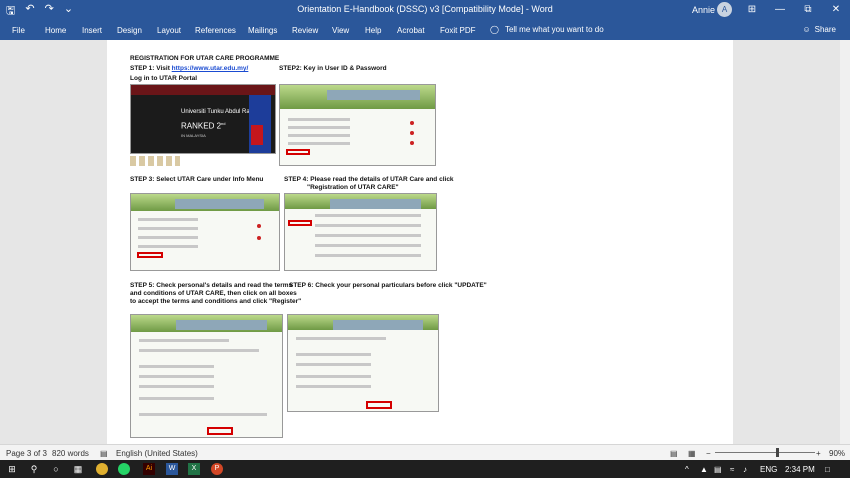  What do you see at coordinates (124, 469) in the screenshot?
I see `whatsapp-icon` at bounding box center [124, 469].